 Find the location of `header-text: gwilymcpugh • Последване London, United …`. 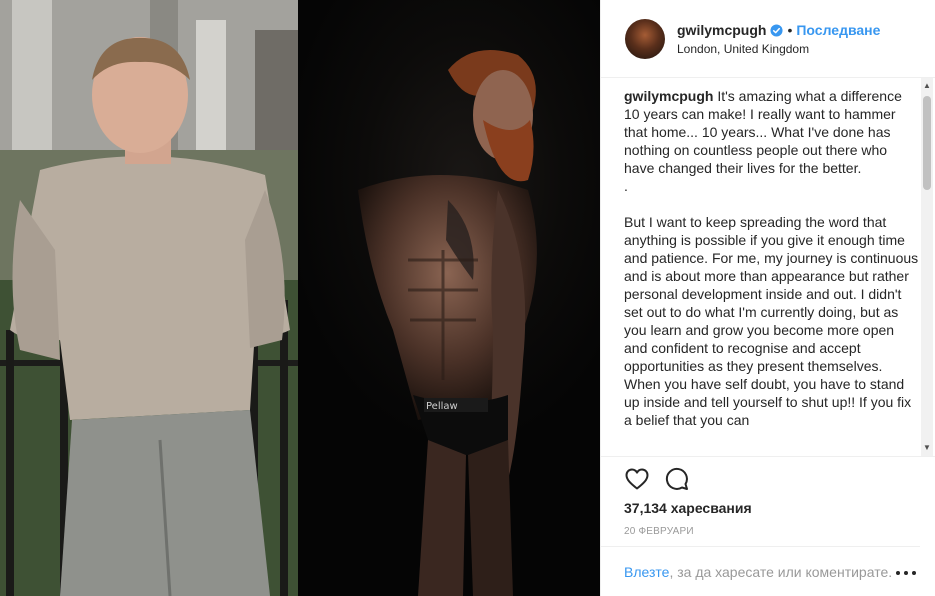

header-text: gwilymcpugh • Последване London, United … is located at coordinates (778, 38).